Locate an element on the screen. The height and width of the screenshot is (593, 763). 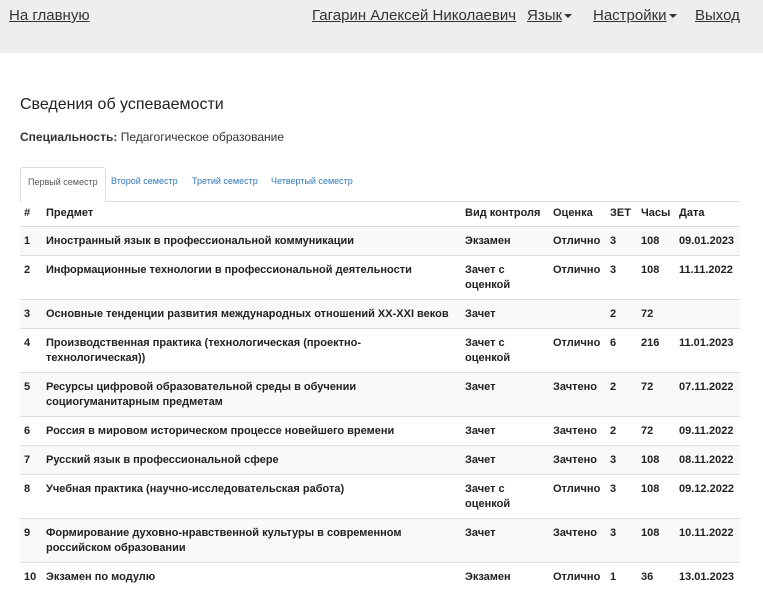
cell-number: 8 is located at coordinates (31, 496).